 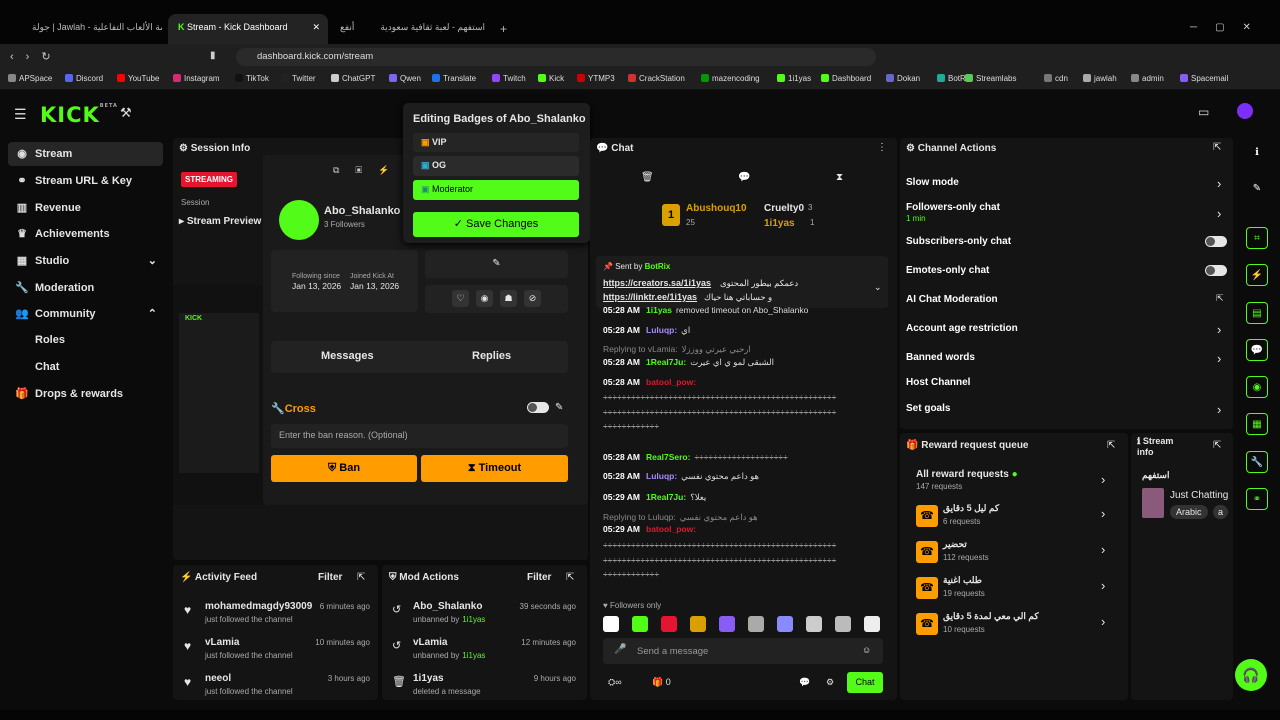 I want to click on tab-messages: Messages, so click(x=347, y=356).